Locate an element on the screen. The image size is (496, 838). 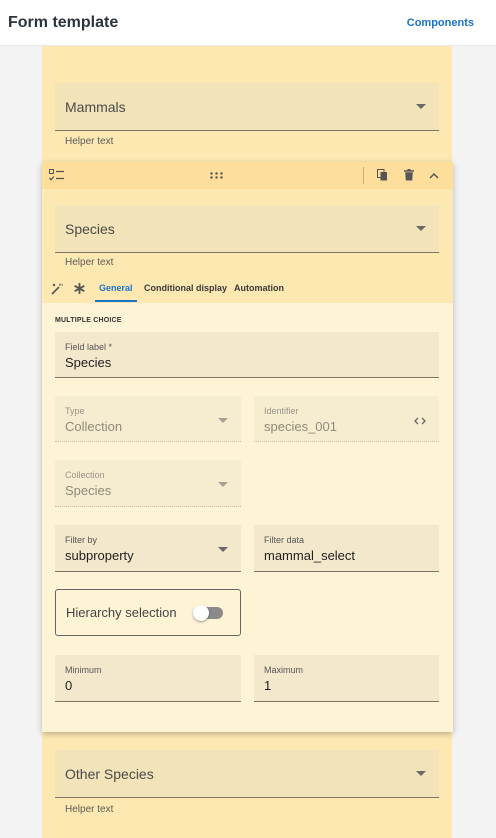
identifier-input: Identifier species_001 is located at coordinates (346, 419).